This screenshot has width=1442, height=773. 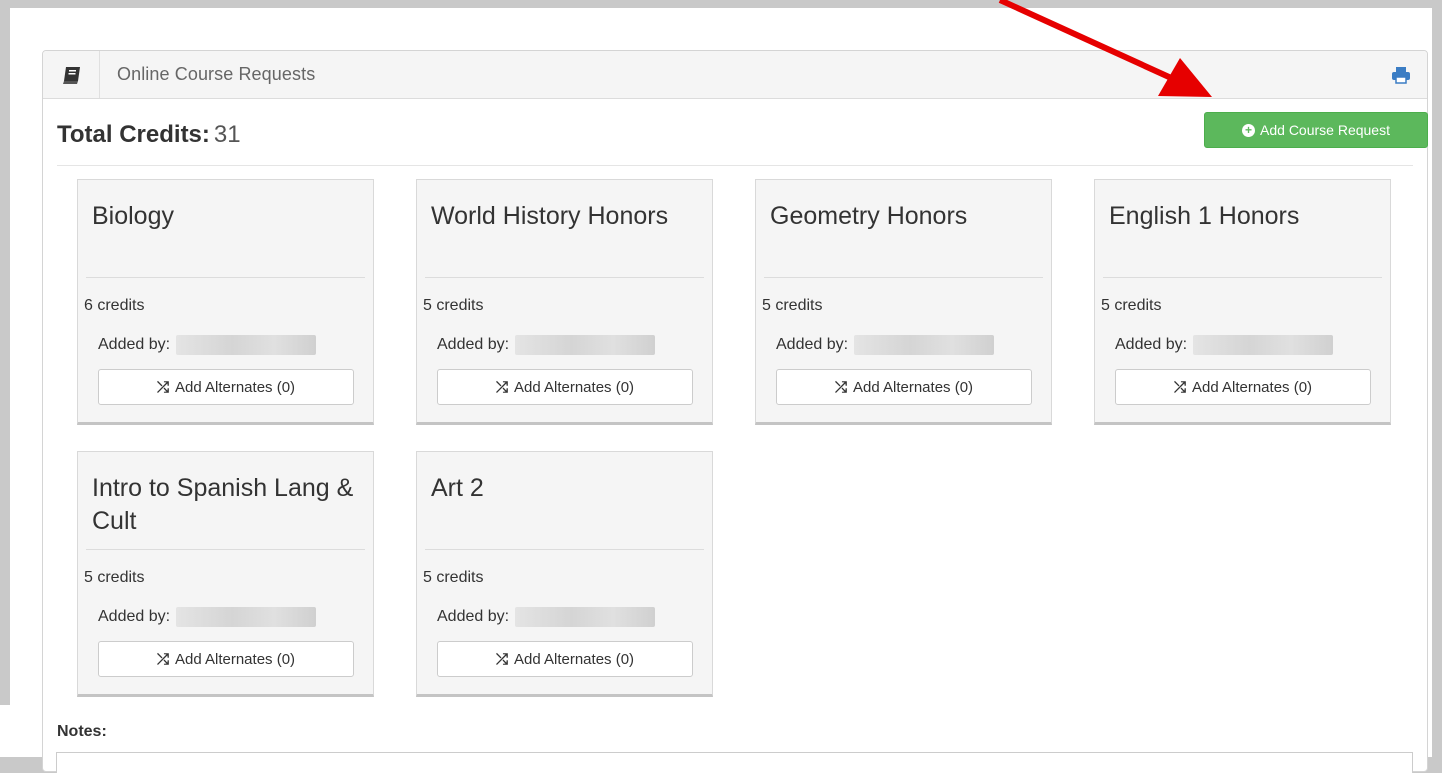 I want to click on course-title: World History Honors, so click(x=550, y=216).